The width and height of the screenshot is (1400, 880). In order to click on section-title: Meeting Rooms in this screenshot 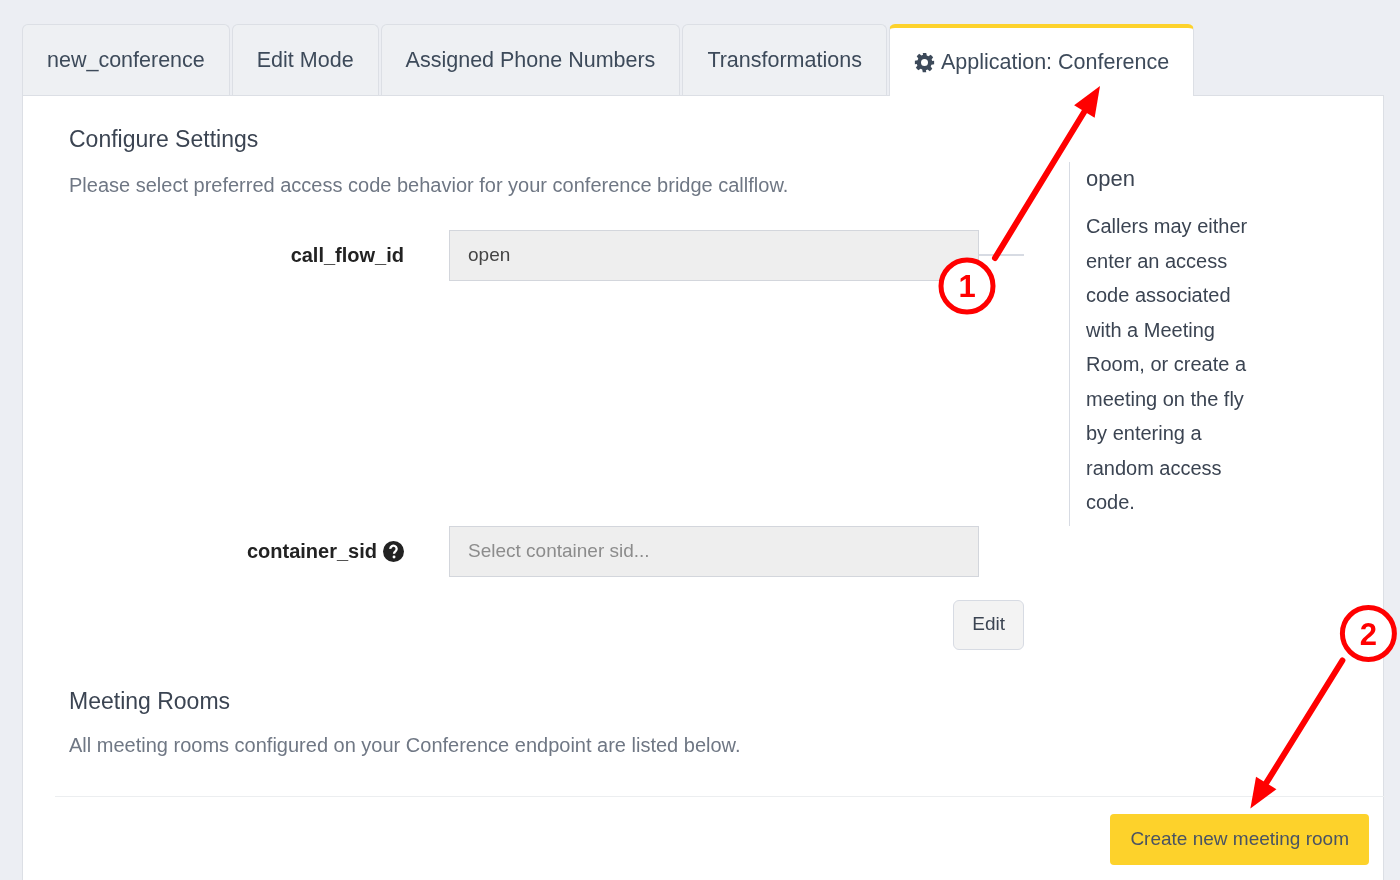, I will do `click(150, 701)`.